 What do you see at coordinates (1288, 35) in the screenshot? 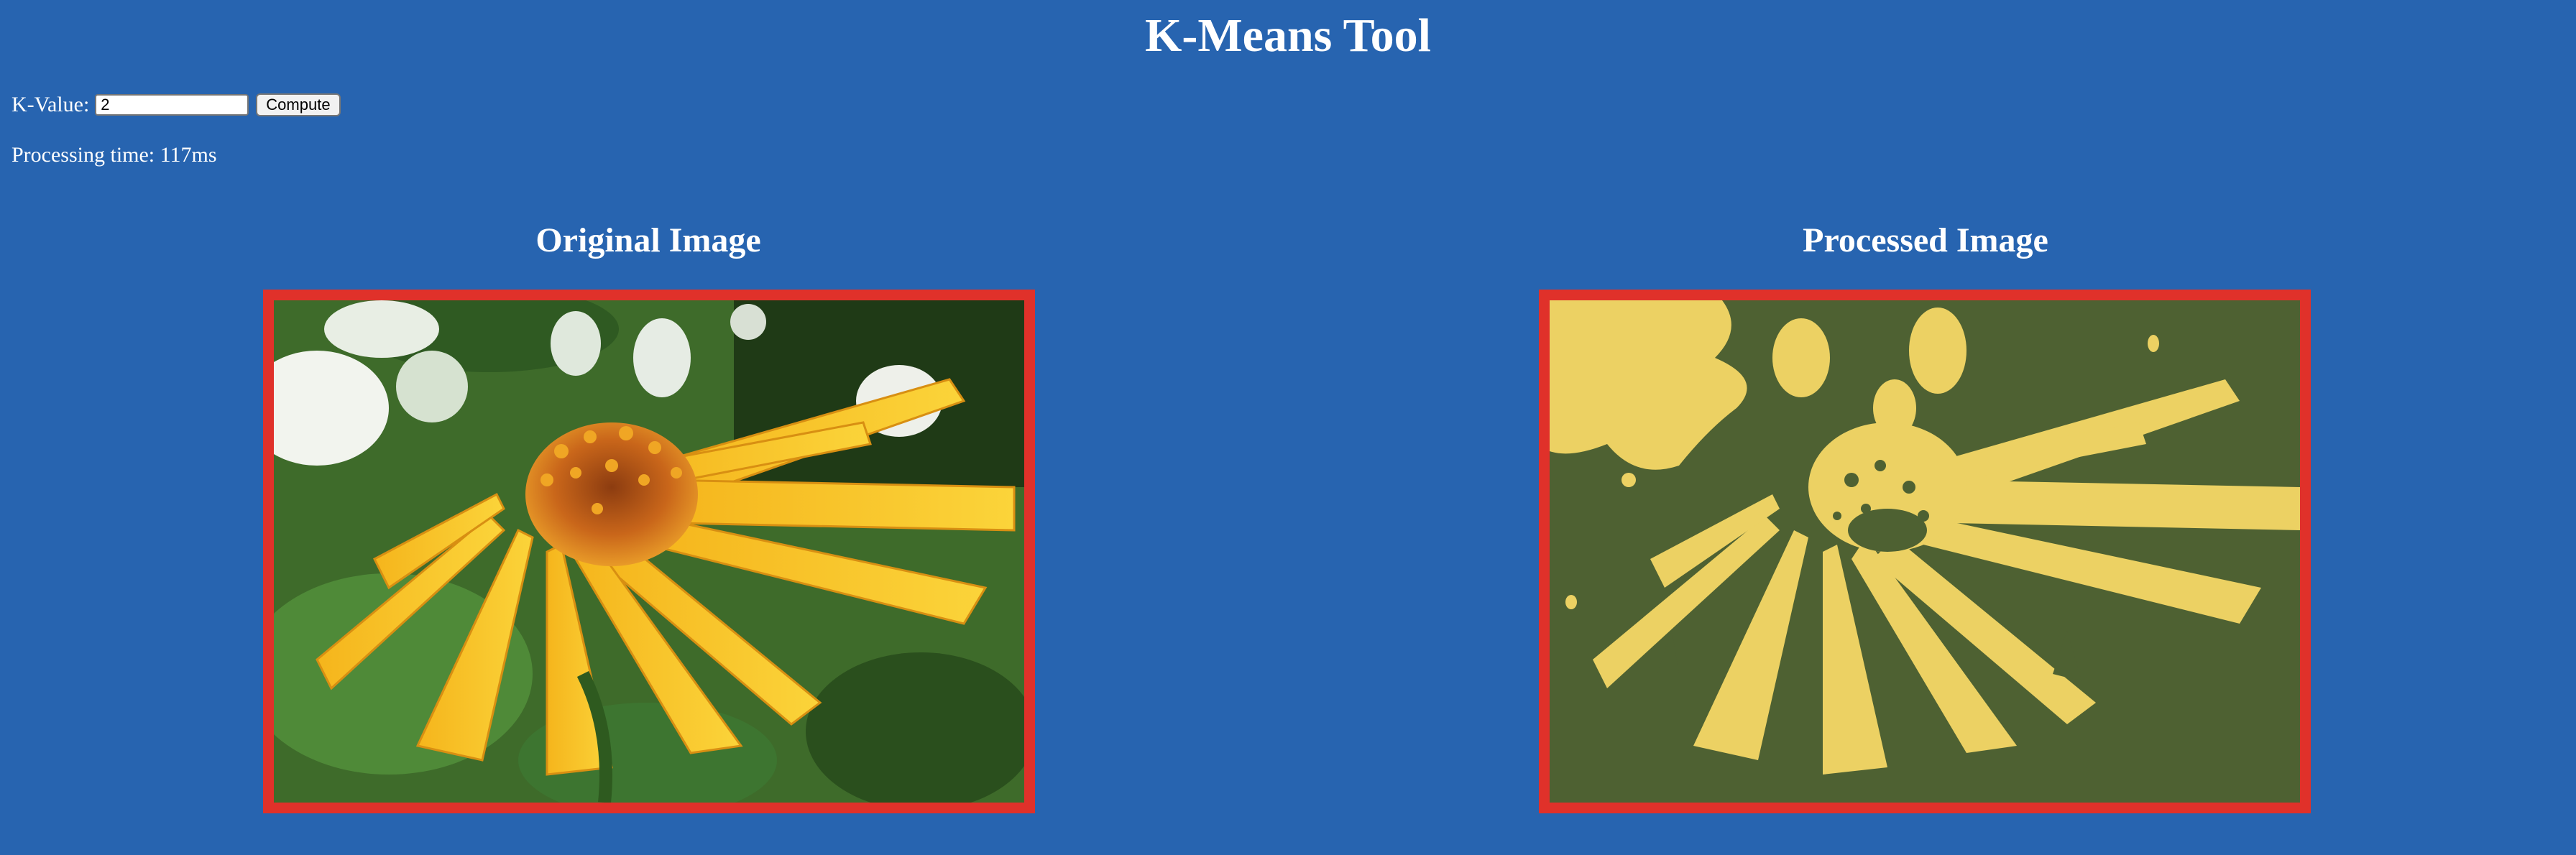
I see `page-title: K-Means Tool` at bounding box center [1288, 35].